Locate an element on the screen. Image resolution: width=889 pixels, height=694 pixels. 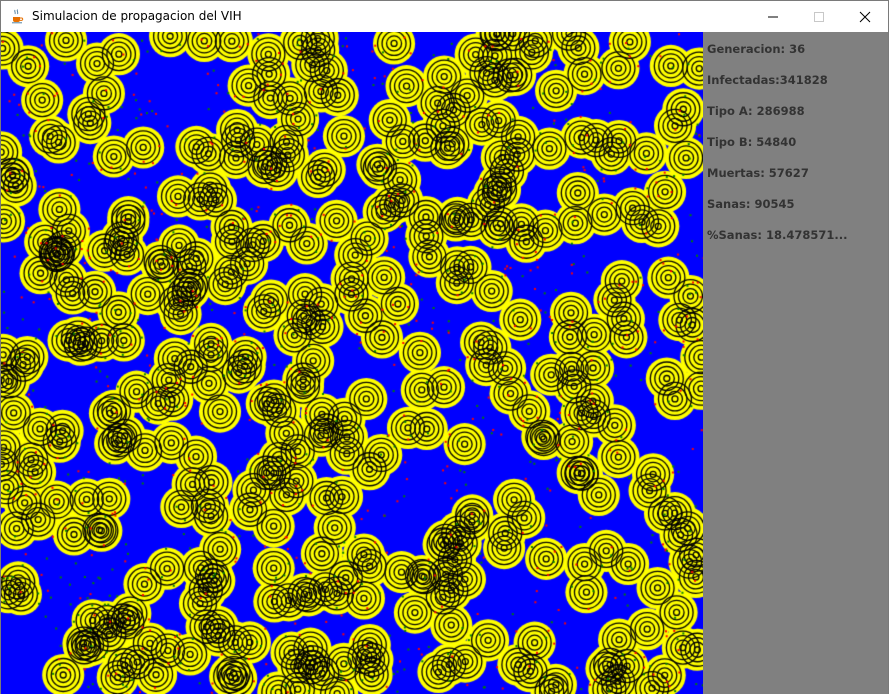
maximize-icon is located at coordinates (819, 16).